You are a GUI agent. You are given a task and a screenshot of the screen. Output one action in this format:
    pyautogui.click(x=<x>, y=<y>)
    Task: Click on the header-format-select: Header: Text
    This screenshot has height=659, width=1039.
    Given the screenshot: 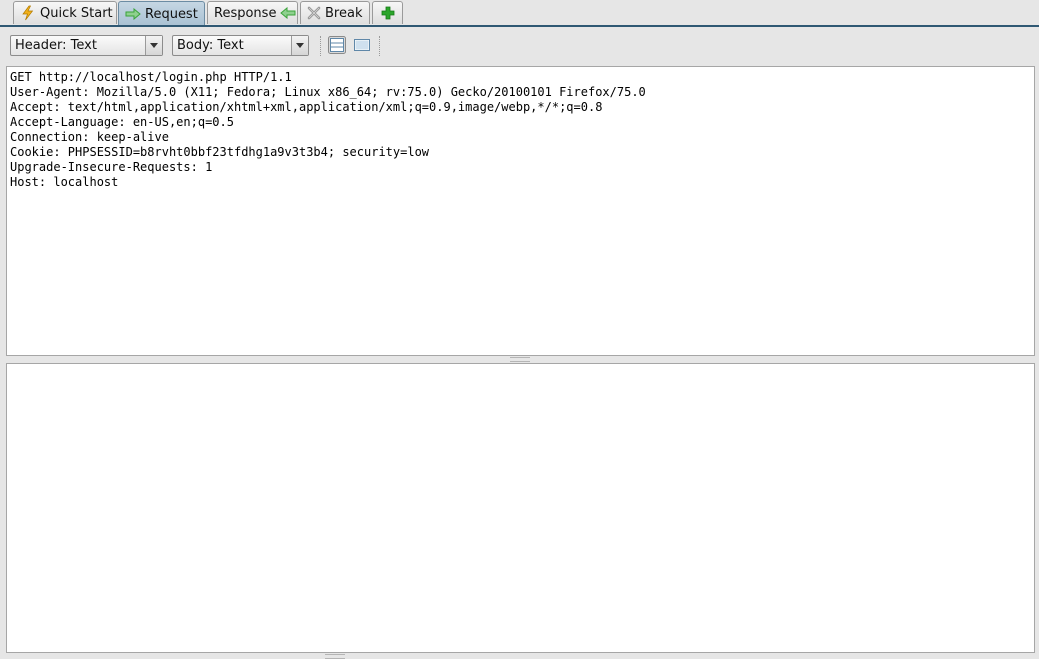 What is the action you would take?
    pyautogui.click(x=86, y=45)
    